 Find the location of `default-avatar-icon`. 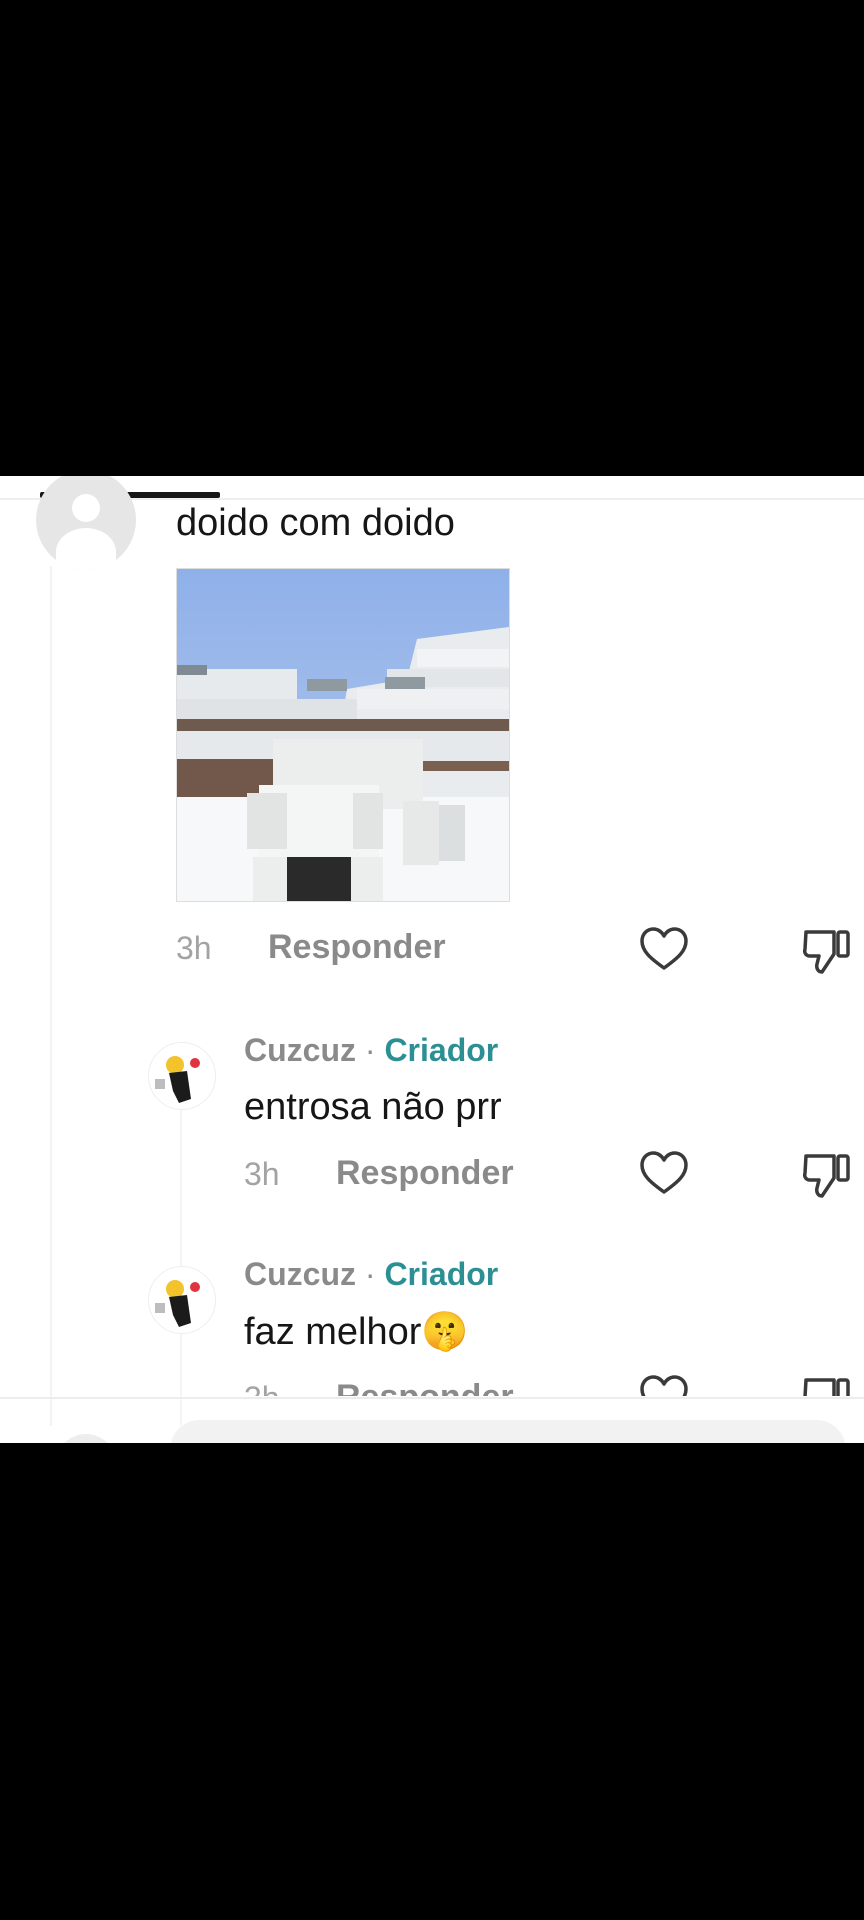

default-avatar-icon is located at coordinates (86, 523).